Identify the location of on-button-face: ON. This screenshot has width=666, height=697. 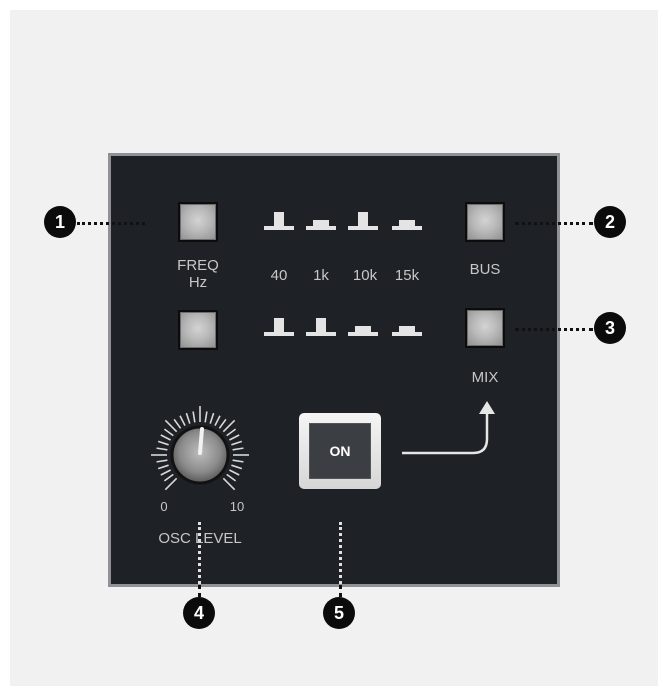
(340, 451).